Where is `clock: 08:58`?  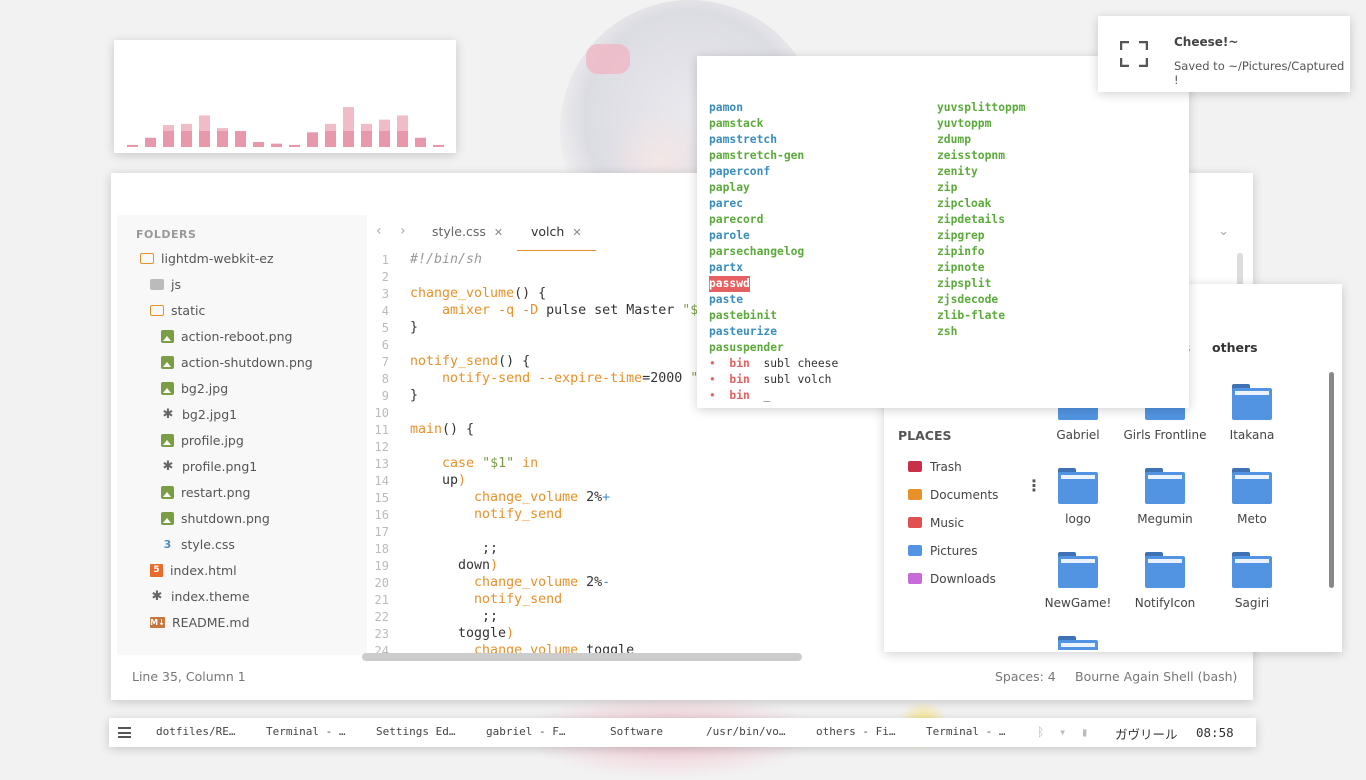
clock: 08:58 is located at coordinates (1215, 732).